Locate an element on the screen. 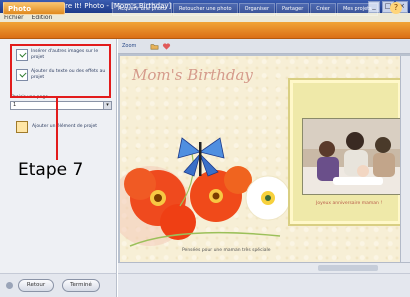 This screenshot has height=297, width=410. white-flower is located at coordinates (267, 198).